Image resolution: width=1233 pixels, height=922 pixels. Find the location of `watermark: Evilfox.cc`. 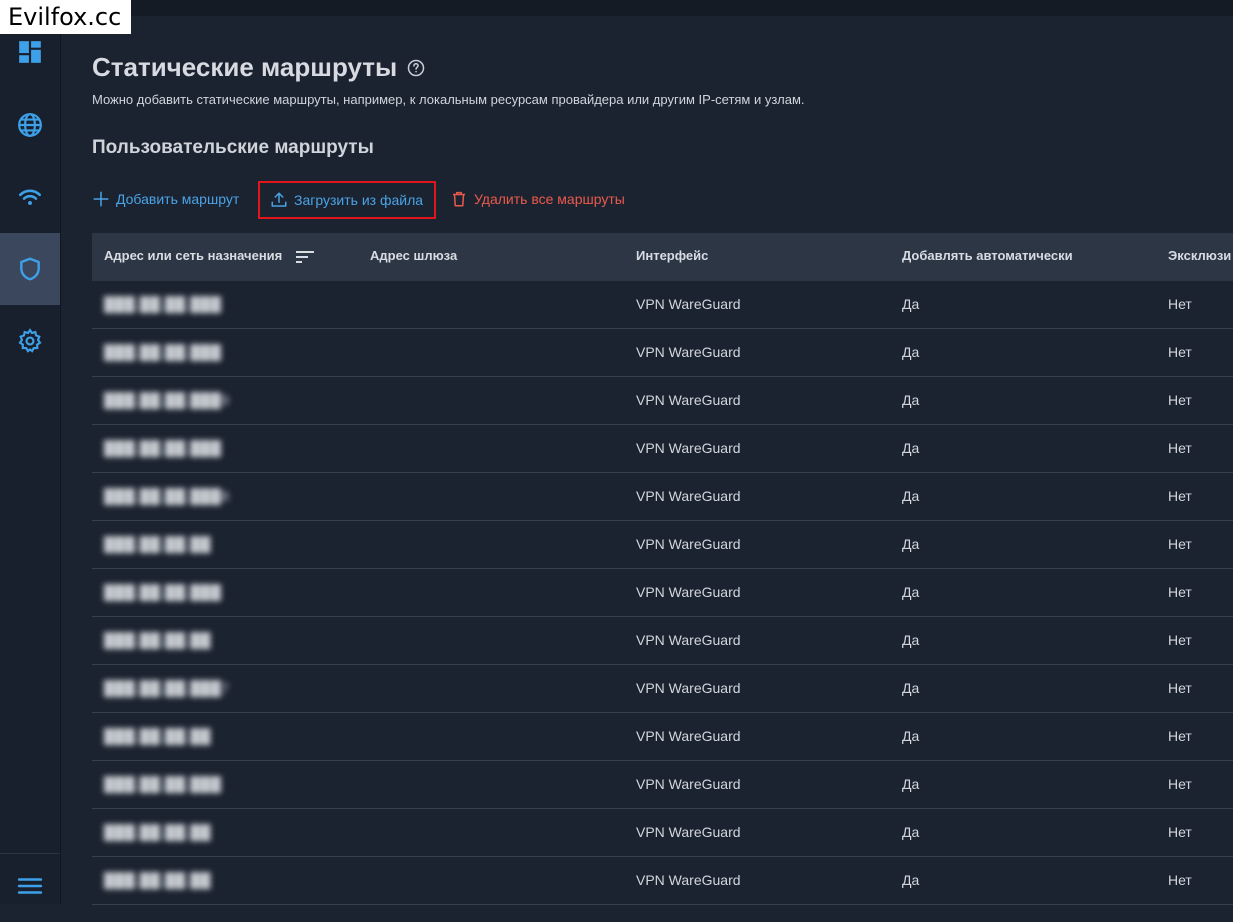

watermark: Evilfox.cc is located at coordinates (66, 17).